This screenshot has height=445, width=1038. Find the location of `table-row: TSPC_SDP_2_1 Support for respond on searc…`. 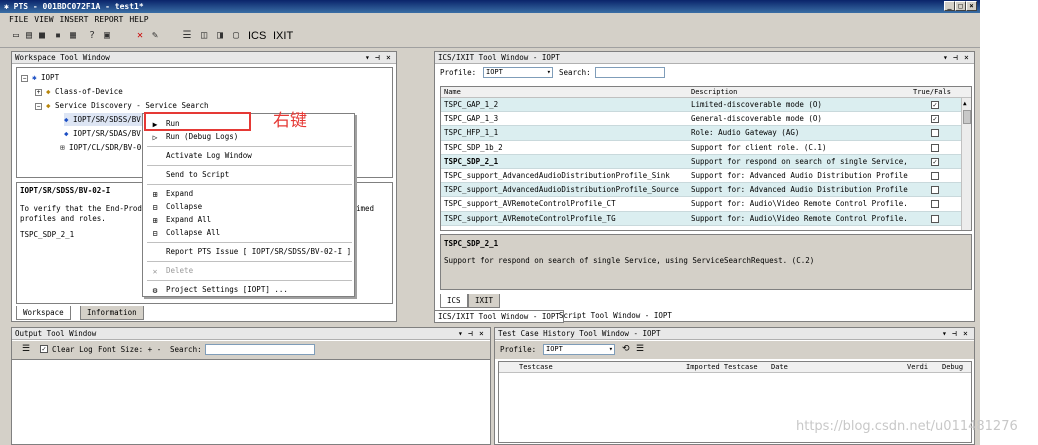

table-row: TSPC_SDP_2_1 Support for respond on searc… is located at coordinates (701, 161).